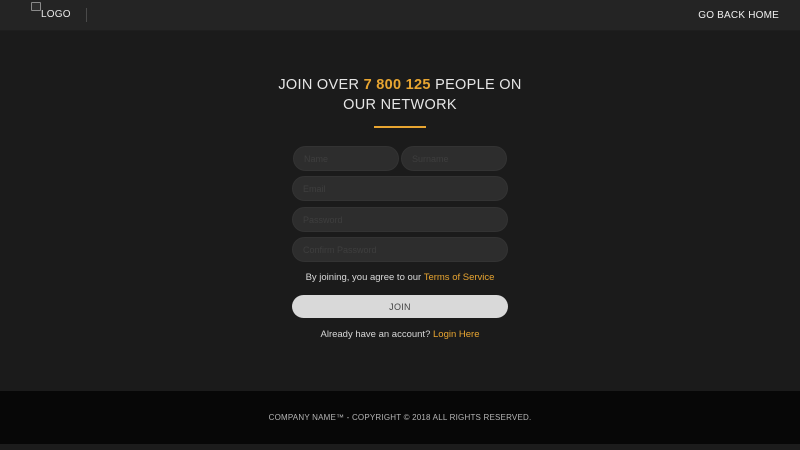 The height and width of the screenshot is (450, 800). What do you see at coordinates (36, 6) in the screenshot?
I see `broken-image-icon` at bounding box center [36, 6].